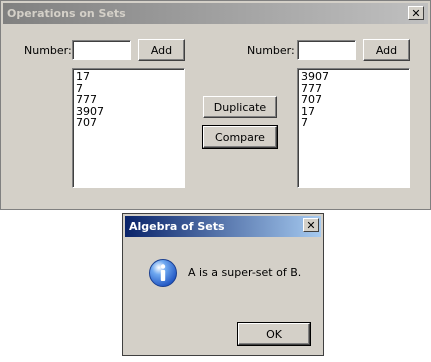  What do you see at coordinates (386, 50) in the screenshot?
I see `right-add-button: Add` at bounding box center [386, 50].